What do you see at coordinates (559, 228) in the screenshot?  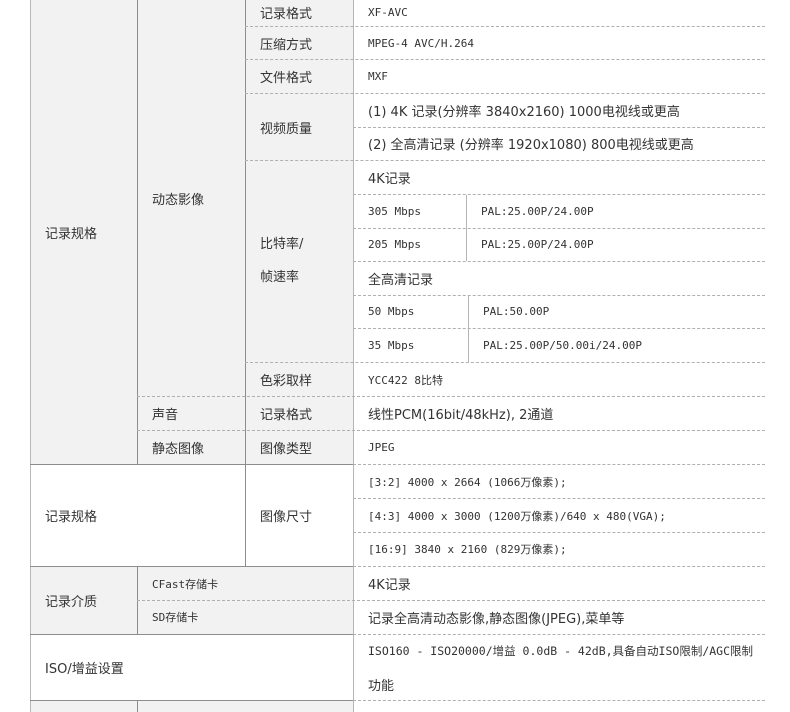 I see `hline-r7` at bounding box center [559, 228].